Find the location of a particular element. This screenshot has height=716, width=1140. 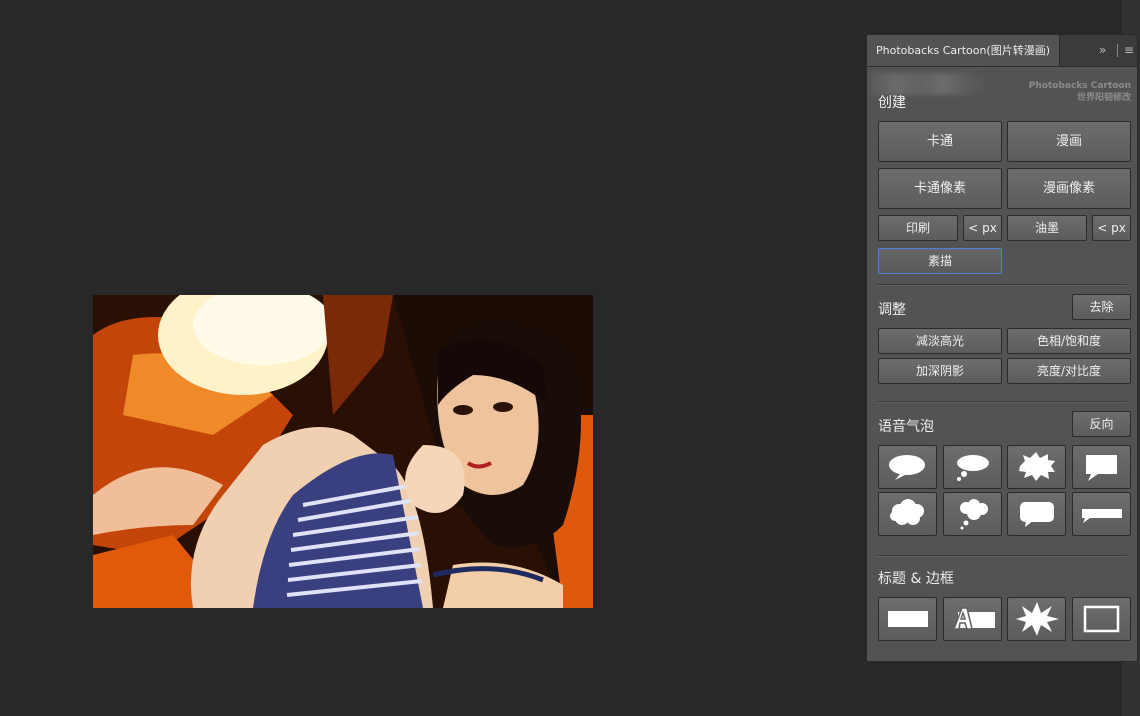

print-button: 印刷 is located at coordinates (918, 228).